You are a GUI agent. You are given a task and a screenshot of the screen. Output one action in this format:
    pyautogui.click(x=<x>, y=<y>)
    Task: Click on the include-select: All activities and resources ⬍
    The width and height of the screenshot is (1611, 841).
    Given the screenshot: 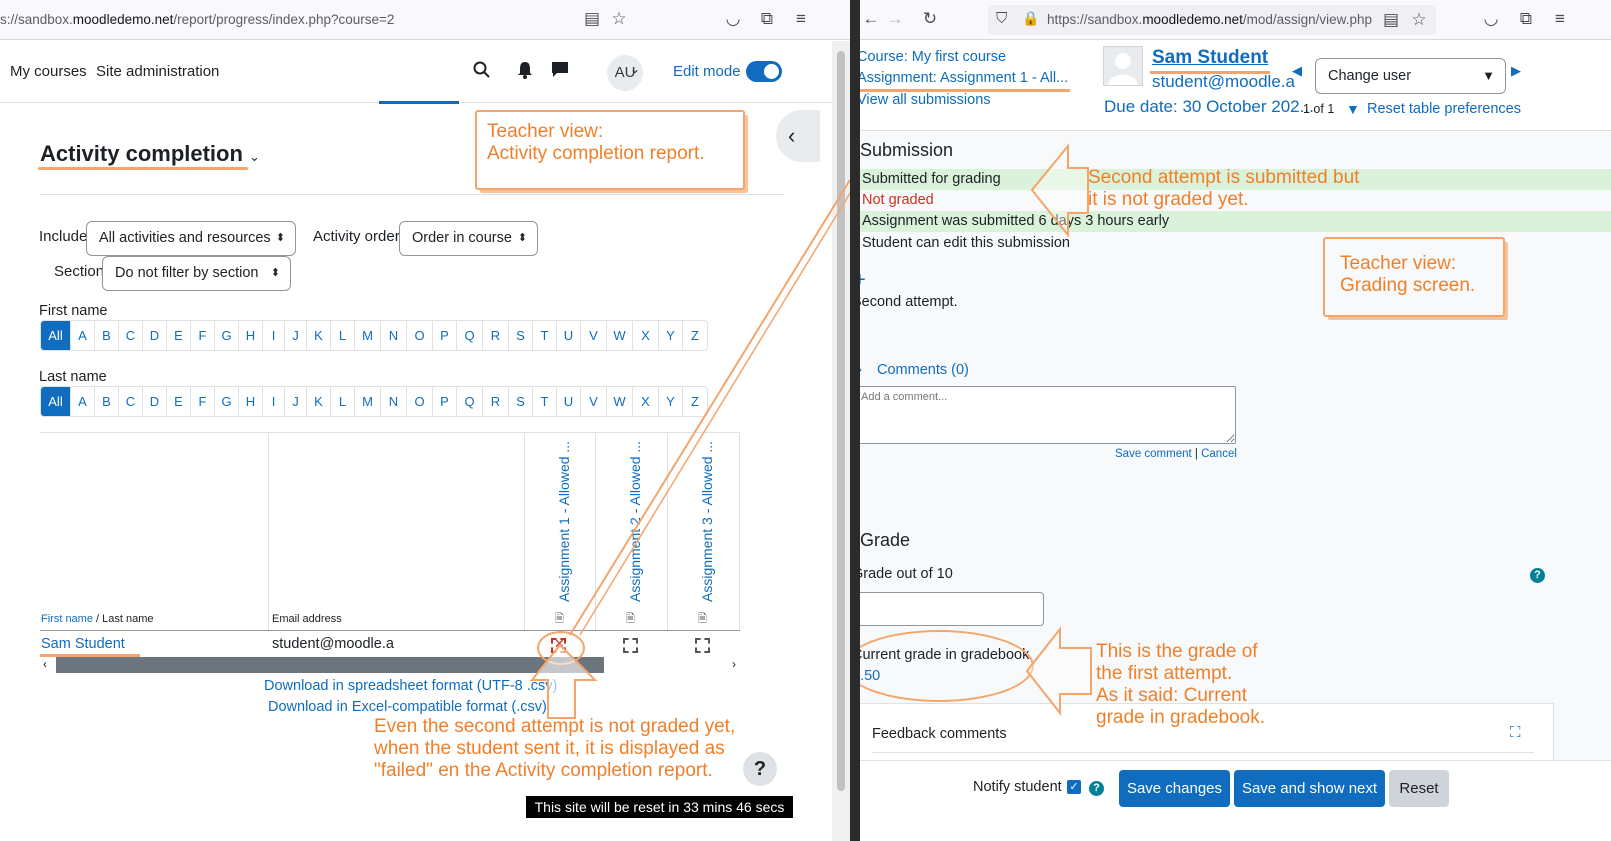 What is the action you would take?
    pyautogui.click(x=191, y=238)
    